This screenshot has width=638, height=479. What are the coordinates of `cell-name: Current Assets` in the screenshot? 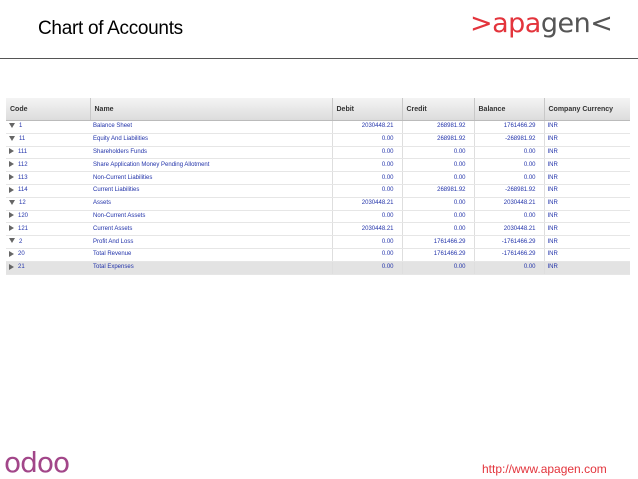 It's located at (211, 229).